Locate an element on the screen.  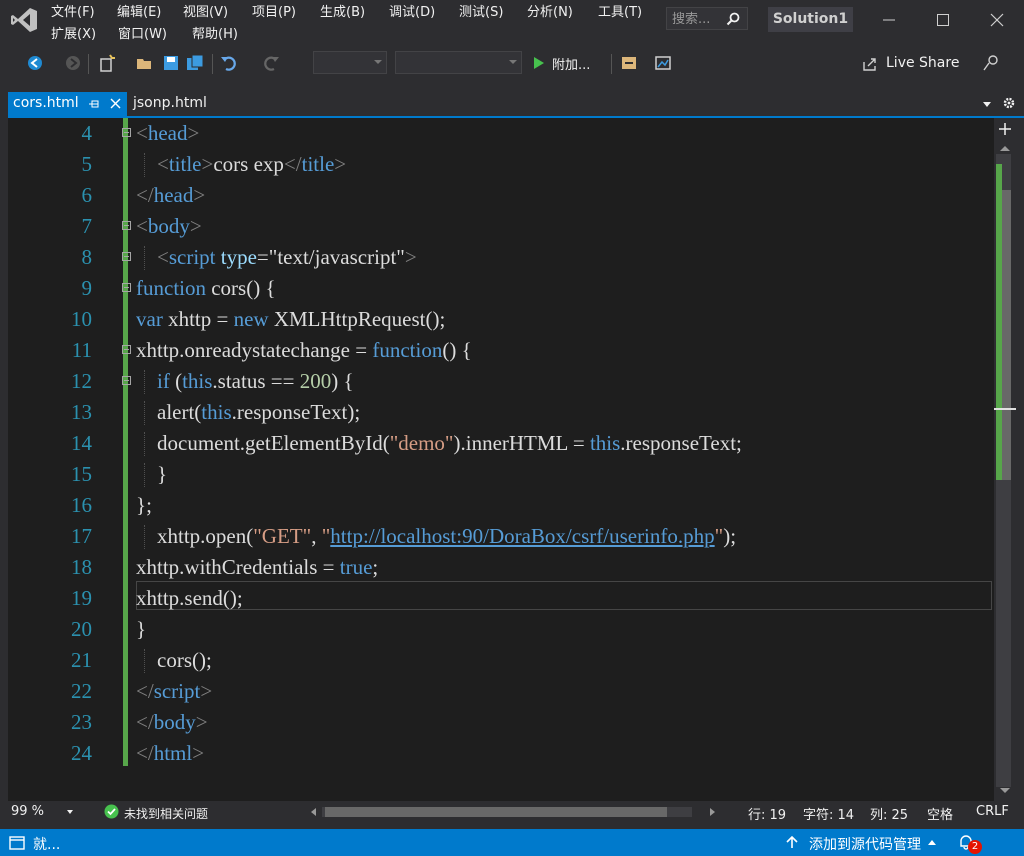
menu-item: 分析(N) is located at coordinates (550, 13).